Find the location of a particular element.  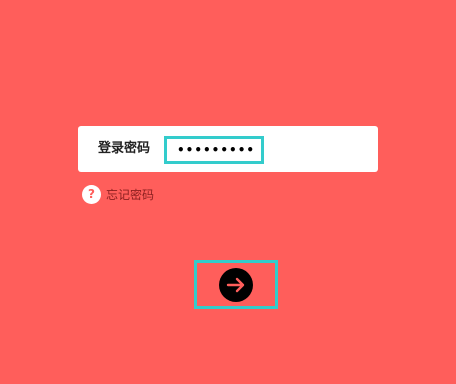

login-box: 登录密码 ••••••••• is located at coordinates (228, 149).